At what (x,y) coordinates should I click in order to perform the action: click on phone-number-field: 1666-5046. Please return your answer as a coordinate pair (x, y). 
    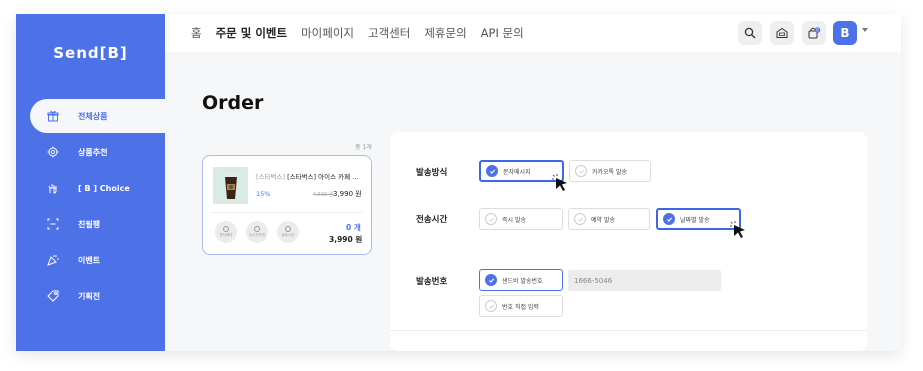
    Looking at the image, I should click on (644, 280).